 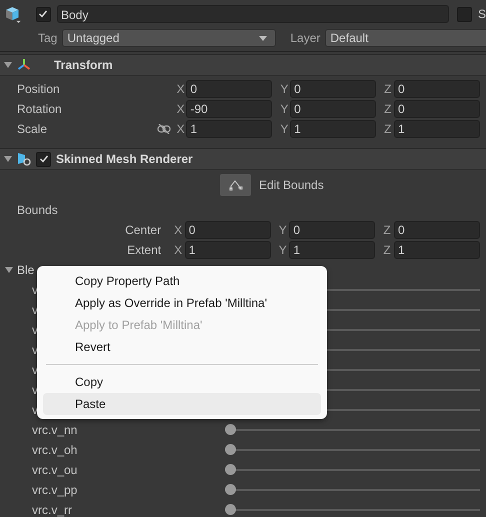 I want to click on blend-shape-label: vrc.v_nn, so click(x=54, y=430).